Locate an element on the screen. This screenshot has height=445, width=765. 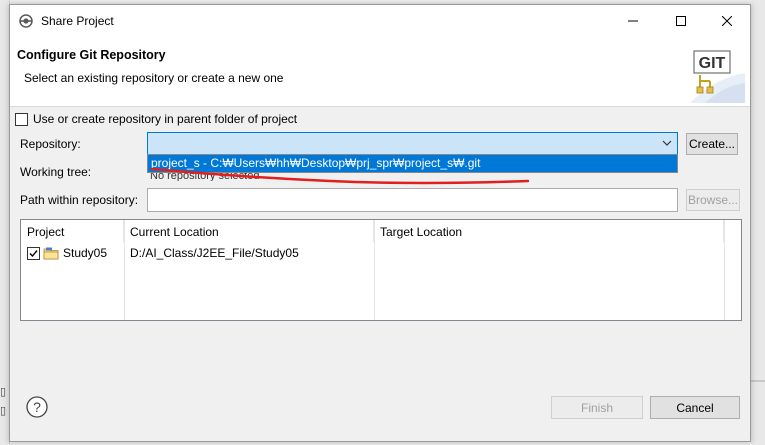
row-checkbox is located at coordinates (33, 253).